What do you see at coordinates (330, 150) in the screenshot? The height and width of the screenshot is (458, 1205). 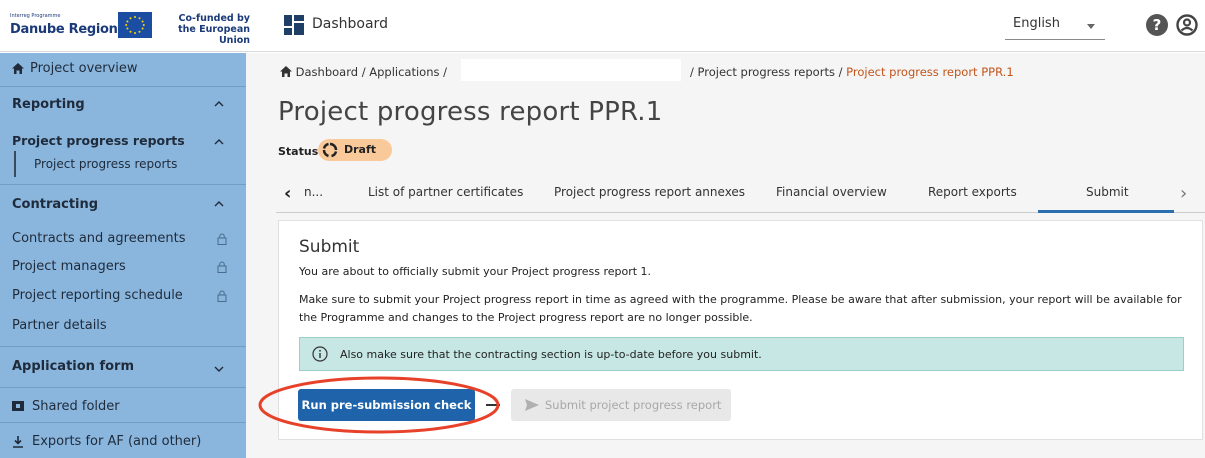 I see `draft-status-icon` at bounding box center [330, 150].